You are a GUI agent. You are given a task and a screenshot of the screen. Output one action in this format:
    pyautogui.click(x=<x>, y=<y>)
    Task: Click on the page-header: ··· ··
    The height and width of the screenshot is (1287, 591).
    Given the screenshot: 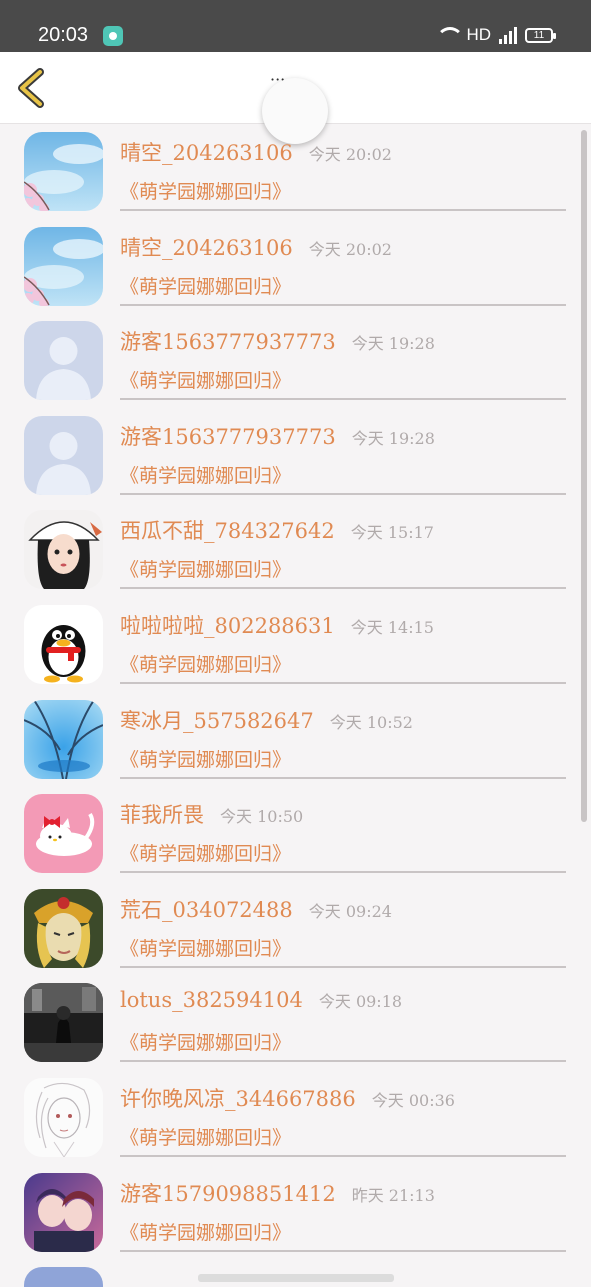 What is the action you would take?
    pyautogui.click(x=295, y=98)
    